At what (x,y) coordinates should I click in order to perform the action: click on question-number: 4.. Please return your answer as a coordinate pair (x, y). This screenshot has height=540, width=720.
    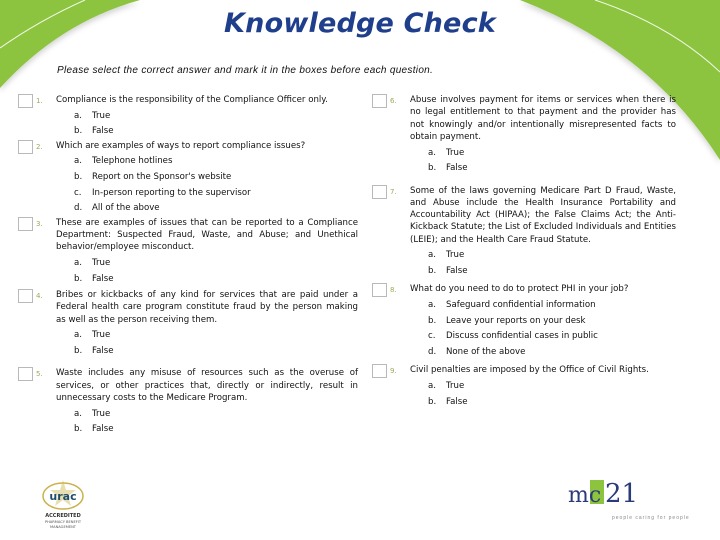
    Looking at the image, I should click on (39, 295).